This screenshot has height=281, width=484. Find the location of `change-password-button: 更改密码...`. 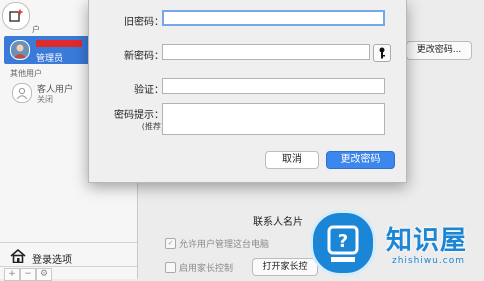

change-password-button: 更改密码... is located at coordinates (439, 50).